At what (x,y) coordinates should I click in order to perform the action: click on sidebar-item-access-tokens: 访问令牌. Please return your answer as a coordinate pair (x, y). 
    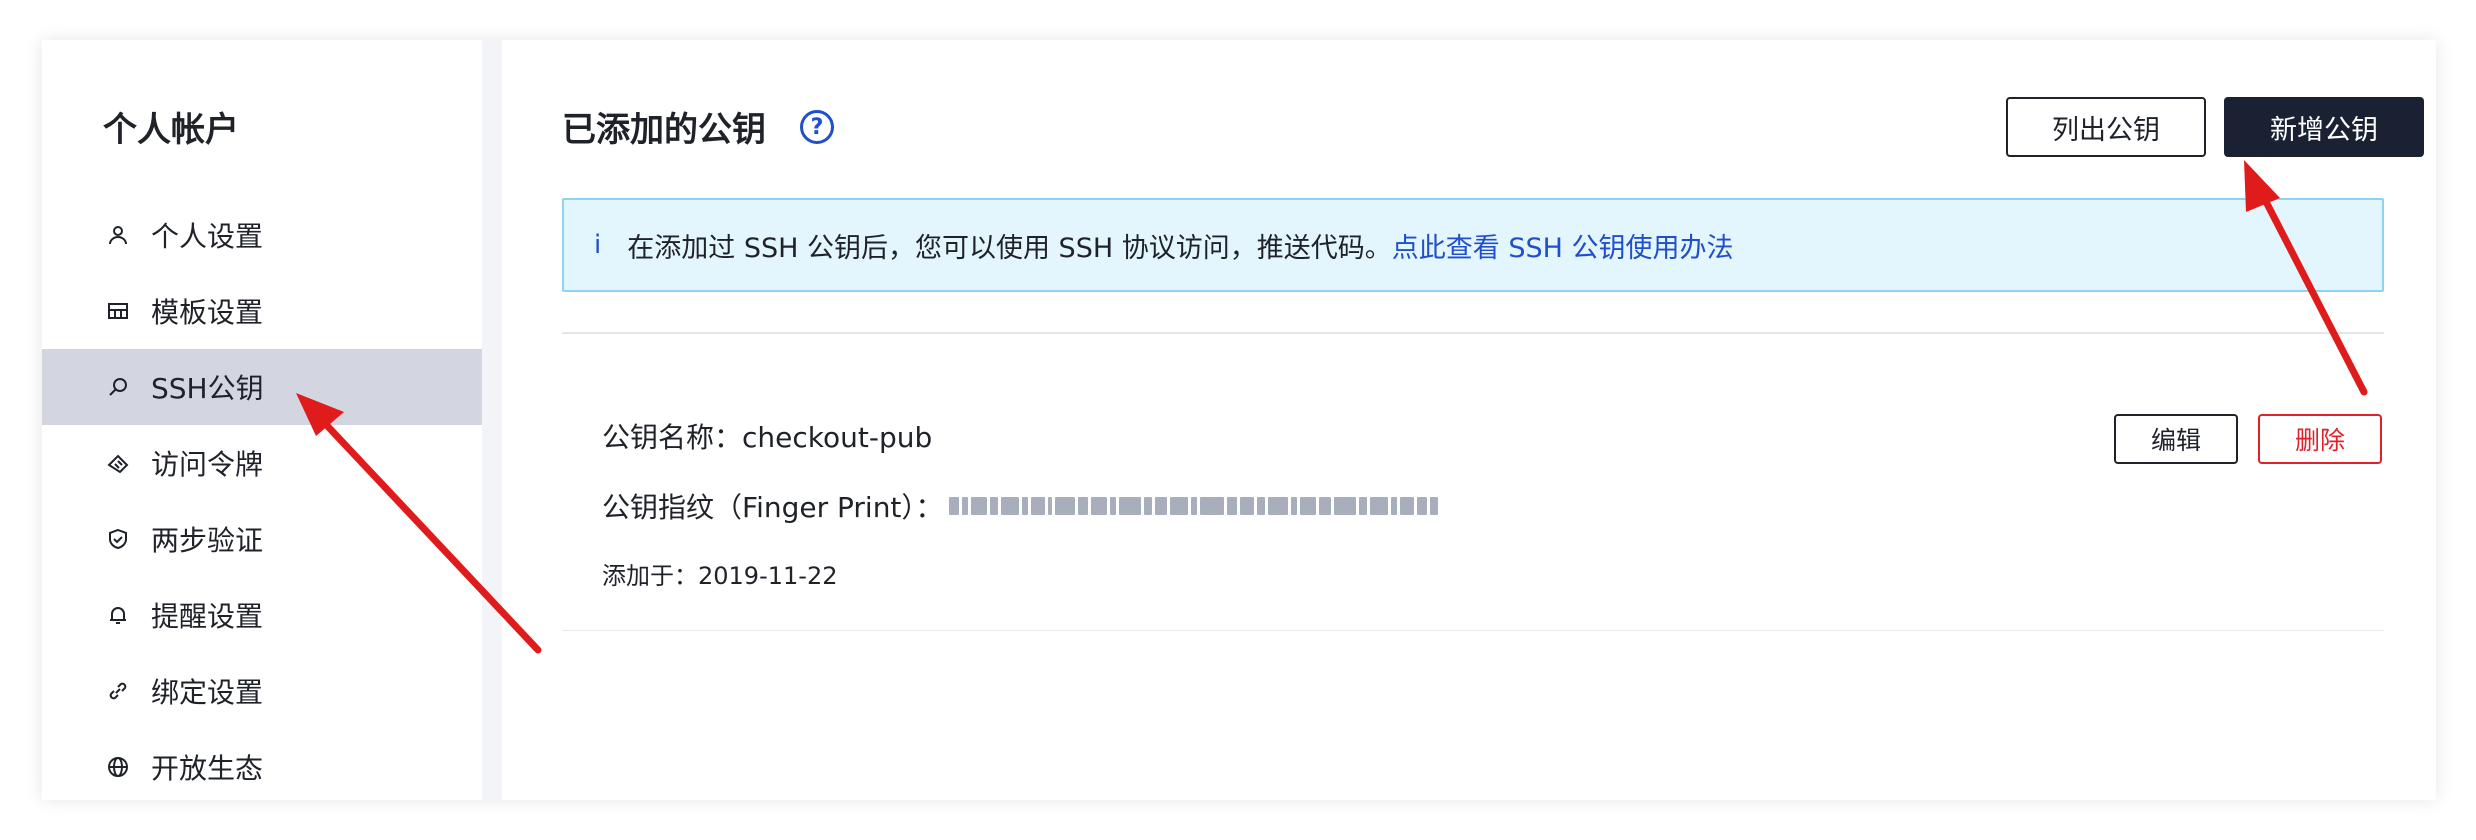
    Looking at the image, I should click on (262, 463).